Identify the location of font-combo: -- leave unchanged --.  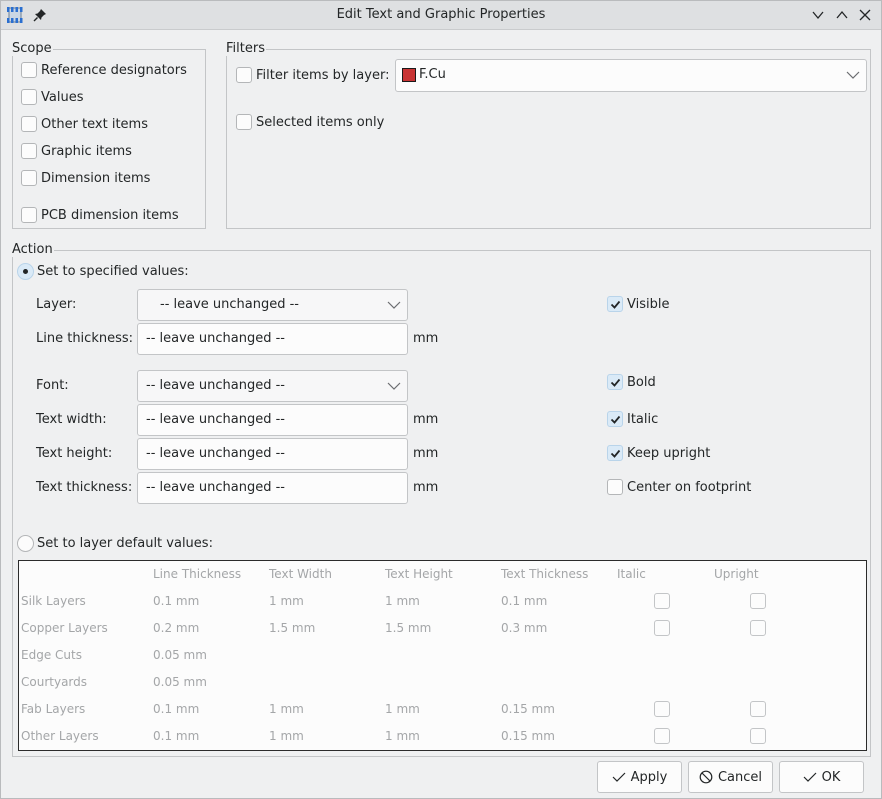
(272, 386).